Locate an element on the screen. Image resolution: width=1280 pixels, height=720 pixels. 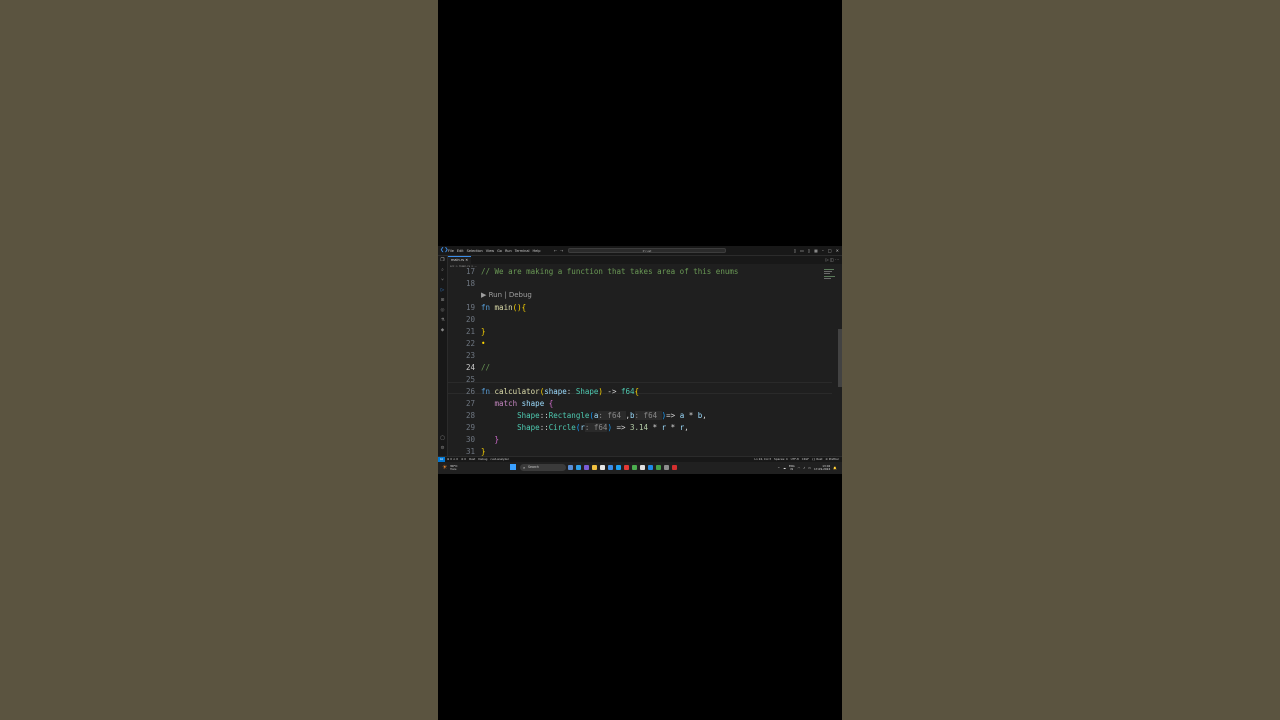
editor-actions: ▷ ◫ ⋯ is located at coordinates (832, 259).